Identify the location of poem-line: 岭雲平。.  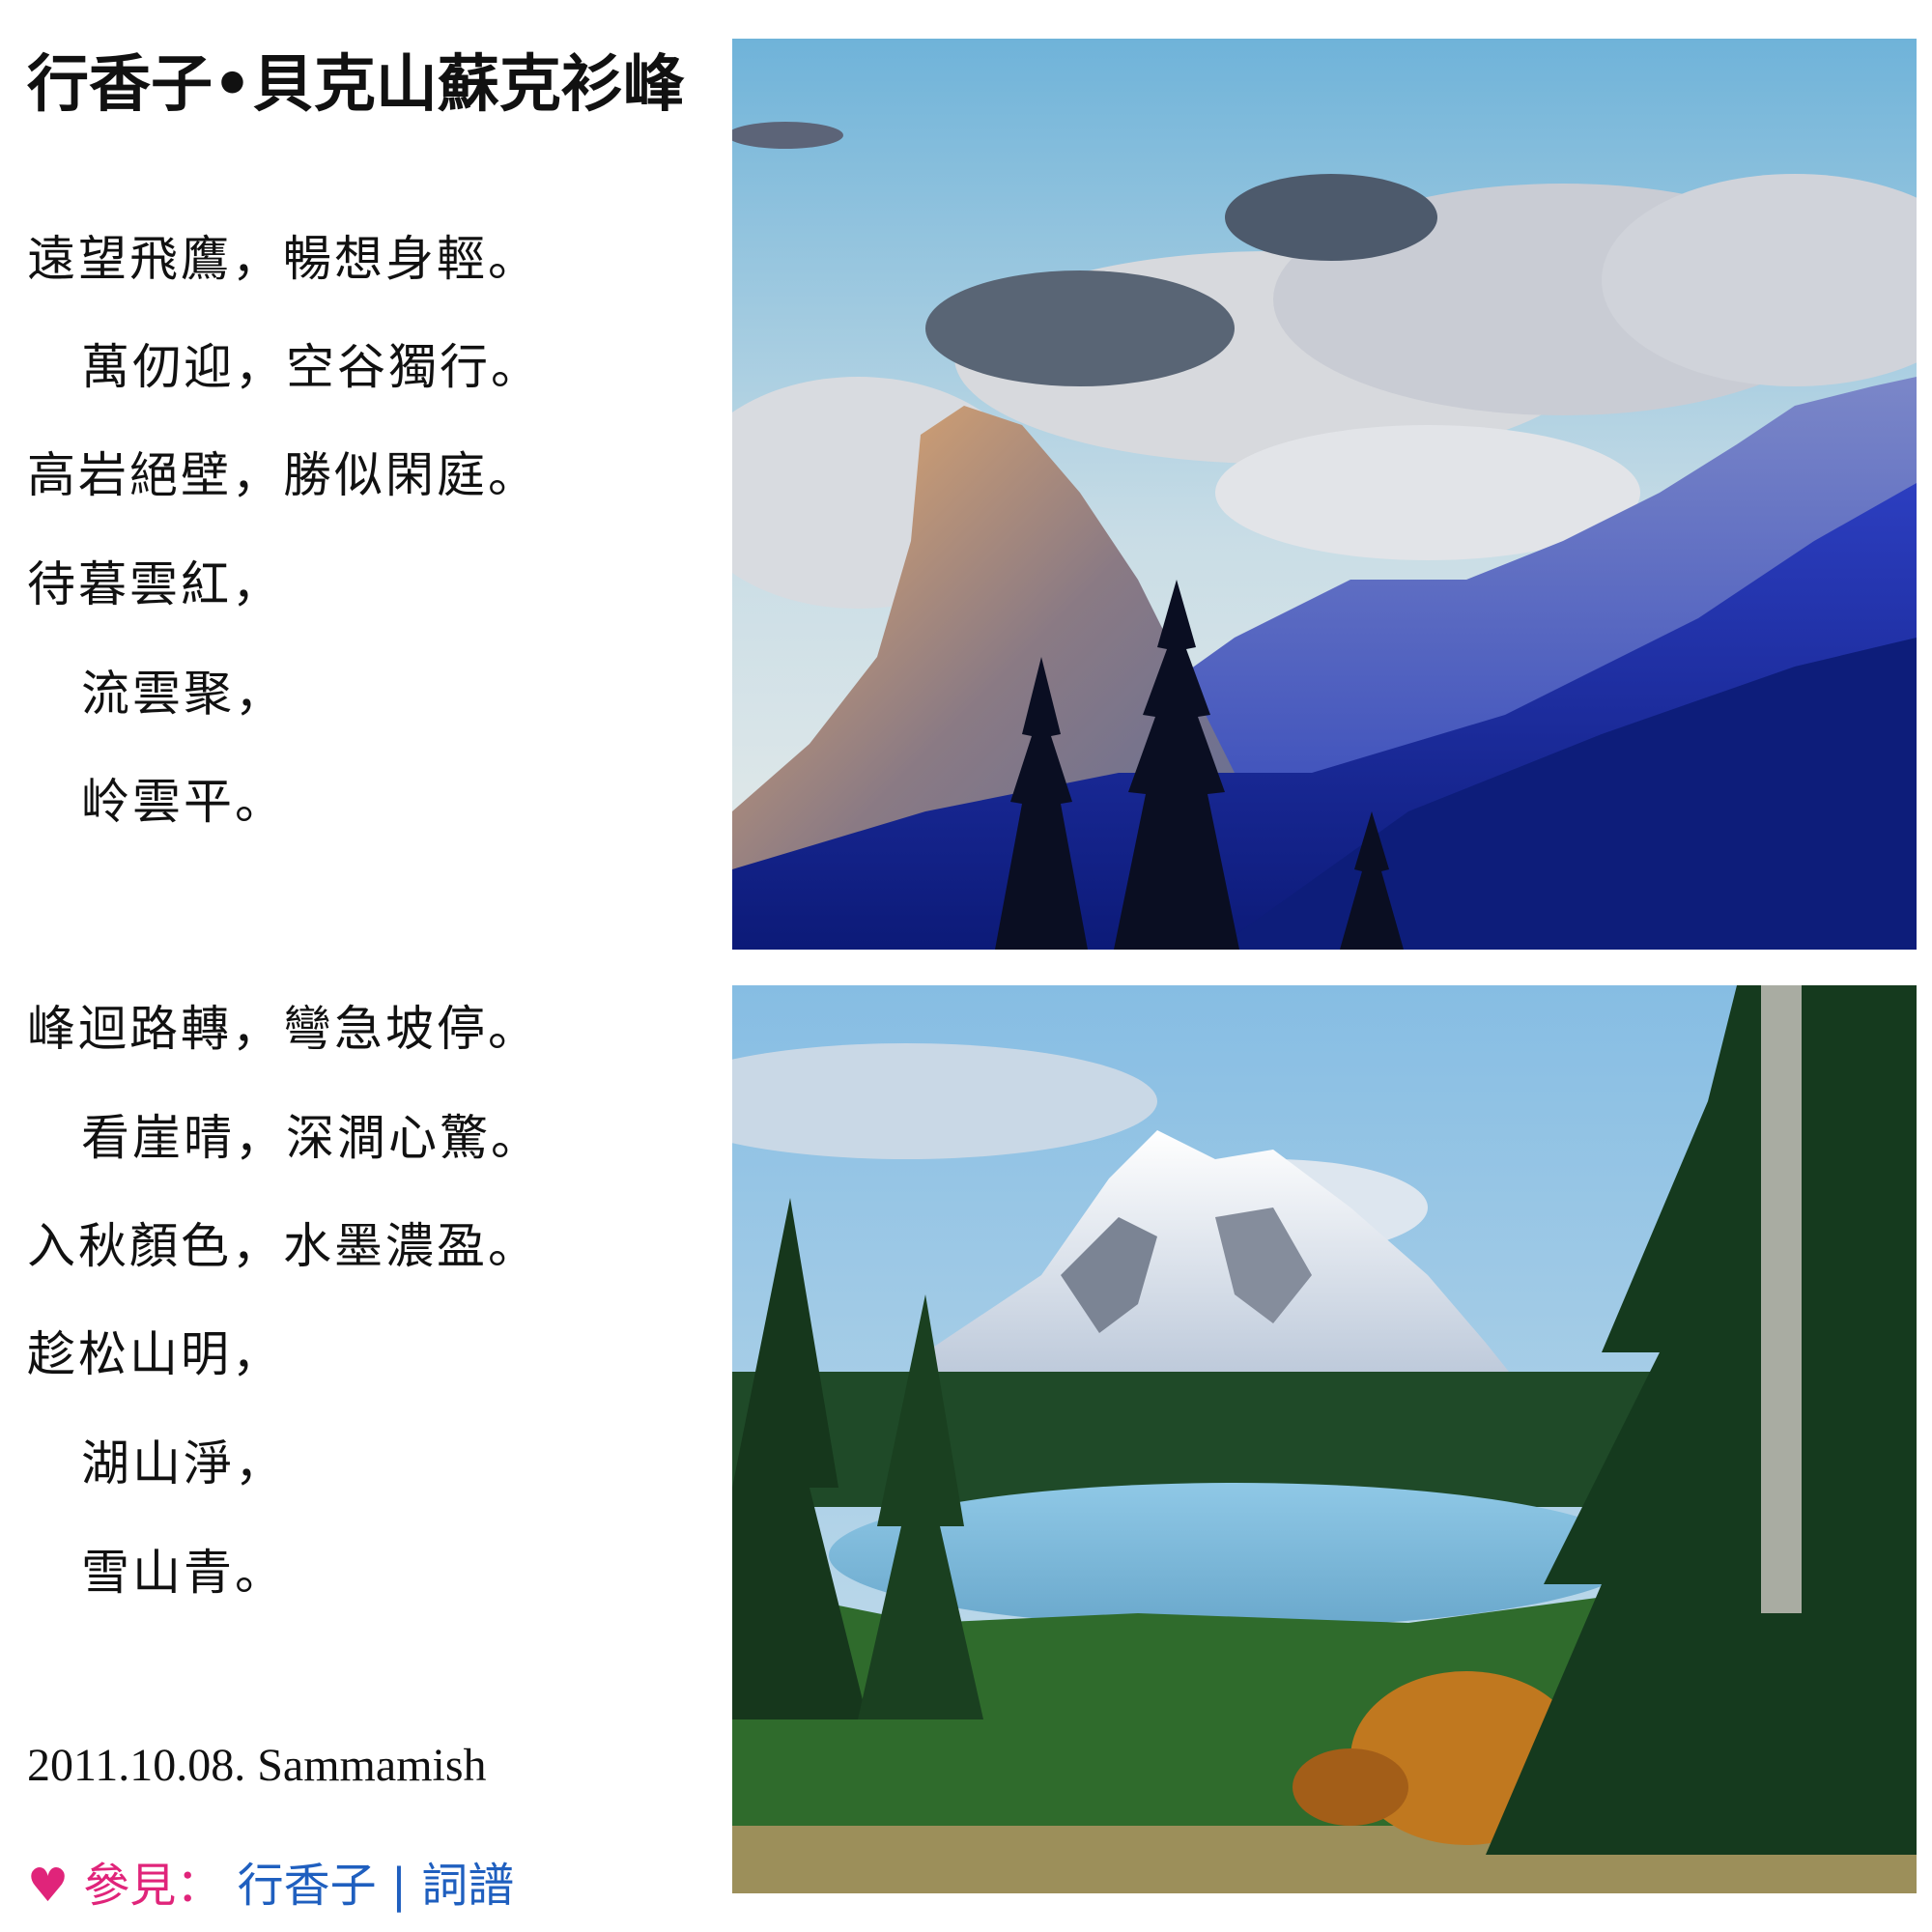
(183, 802).